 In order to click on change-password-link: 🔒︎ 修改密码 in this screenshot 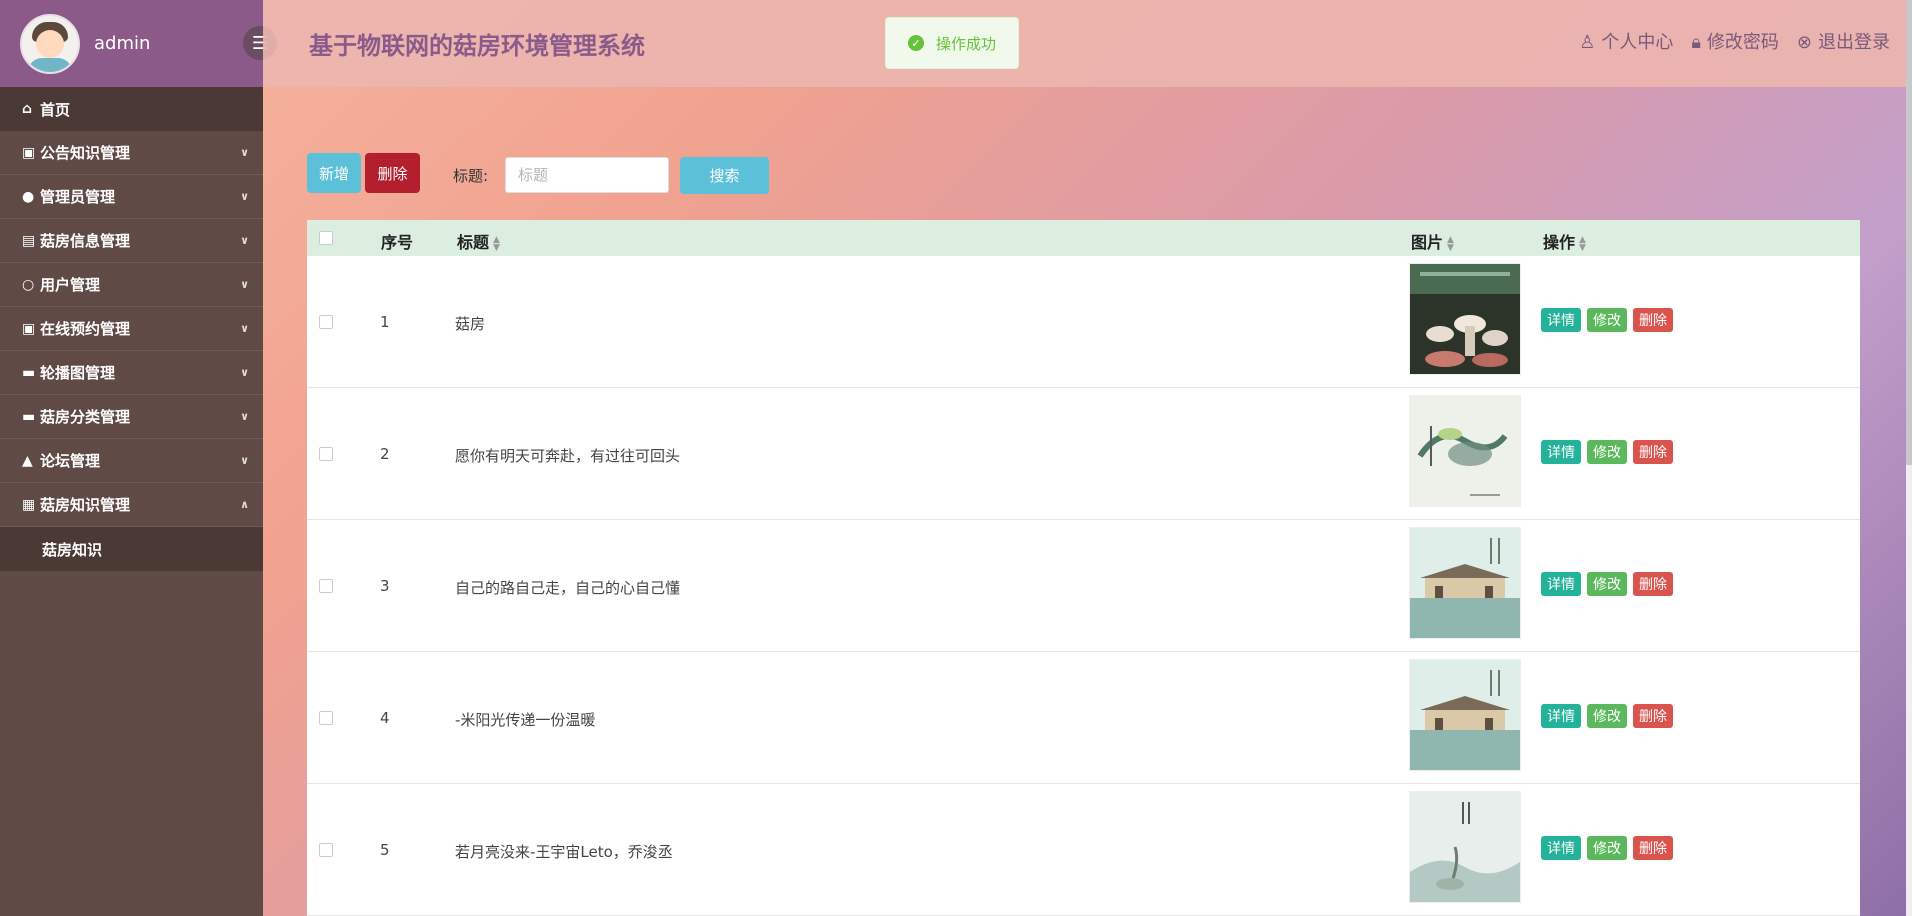, I will do `click(1735, 41)`.